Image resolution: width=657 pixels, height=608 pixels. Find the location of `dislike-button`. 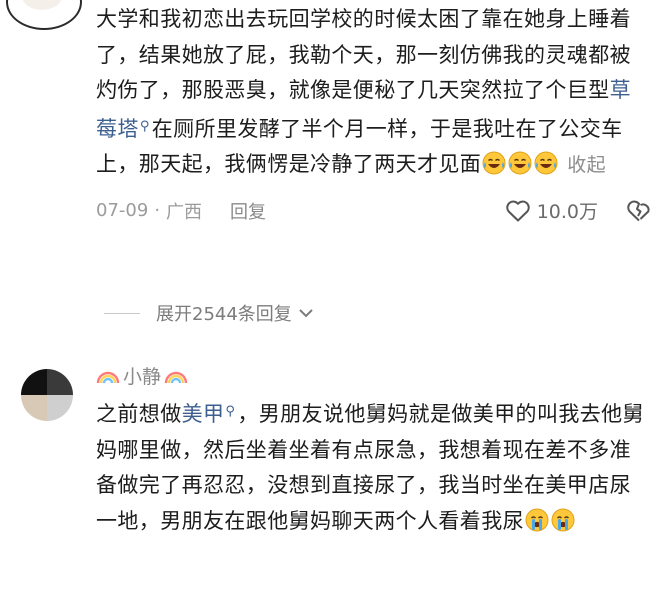

dislike-button is located at coordinates (639, 211).